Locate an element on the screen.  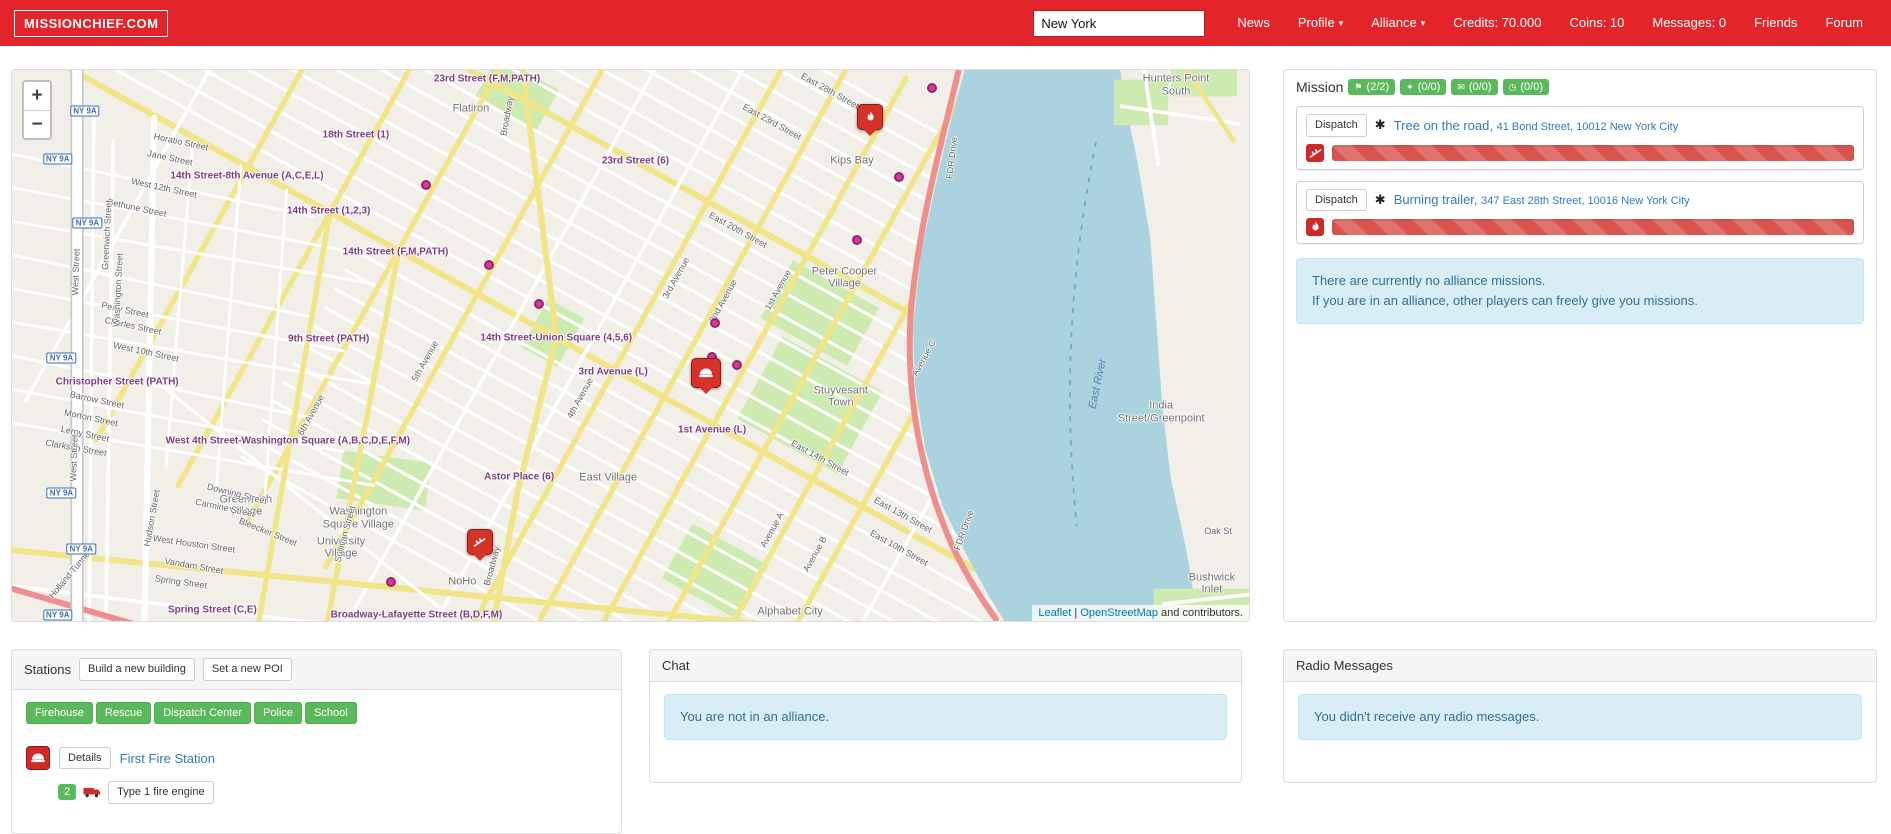
map-label-station: 14th Street (F,M,PATH) is located at coordinates (395, 252).